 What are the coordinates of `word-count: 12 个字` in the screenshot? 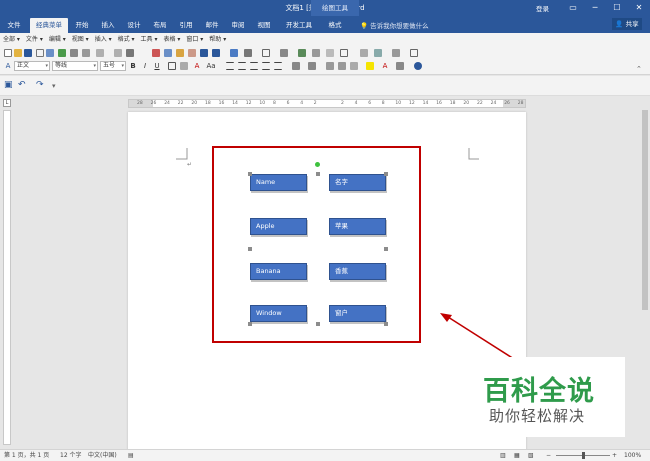 It's located at (71, 455).